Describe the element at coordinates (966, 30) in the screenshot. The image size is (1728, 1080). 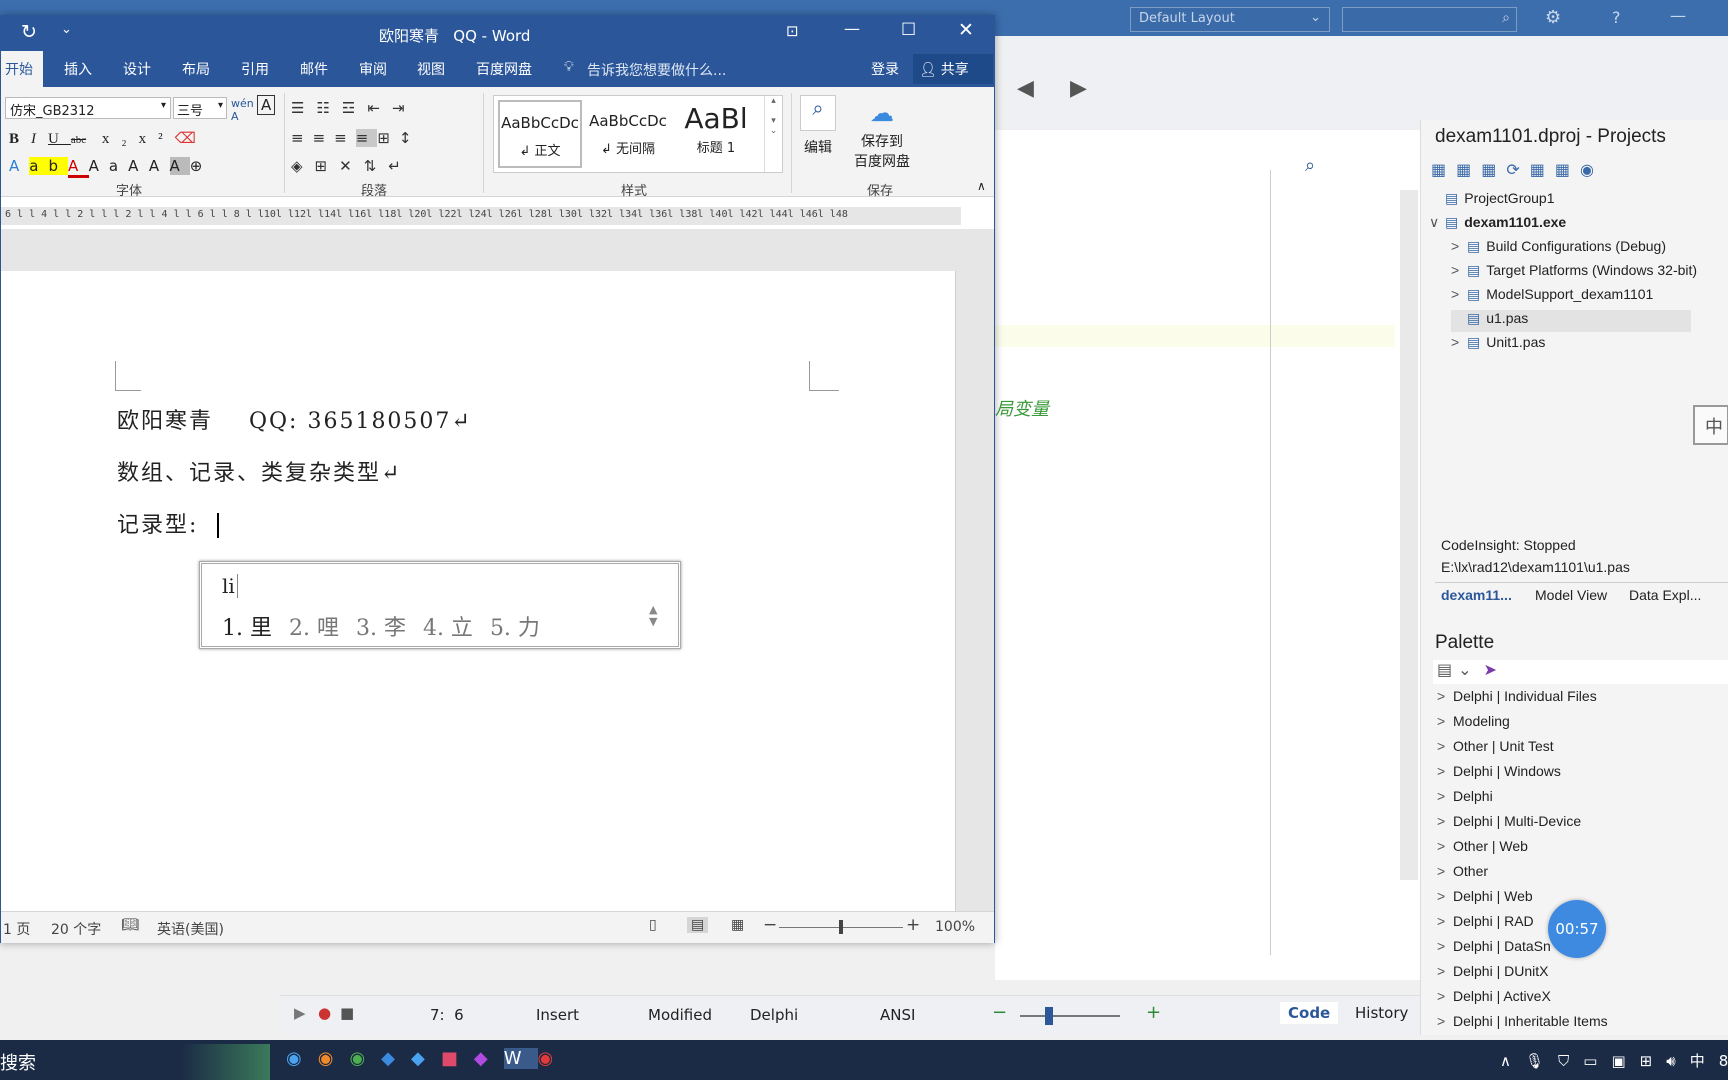
I see `close-icon: ✕` at that location.